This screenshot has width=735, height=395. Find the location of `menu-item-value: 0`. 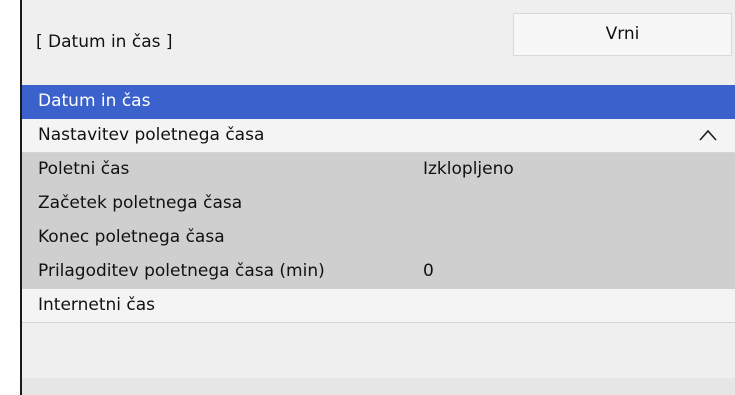

menu-item-value: 0 is located at coordinates (428, 271).